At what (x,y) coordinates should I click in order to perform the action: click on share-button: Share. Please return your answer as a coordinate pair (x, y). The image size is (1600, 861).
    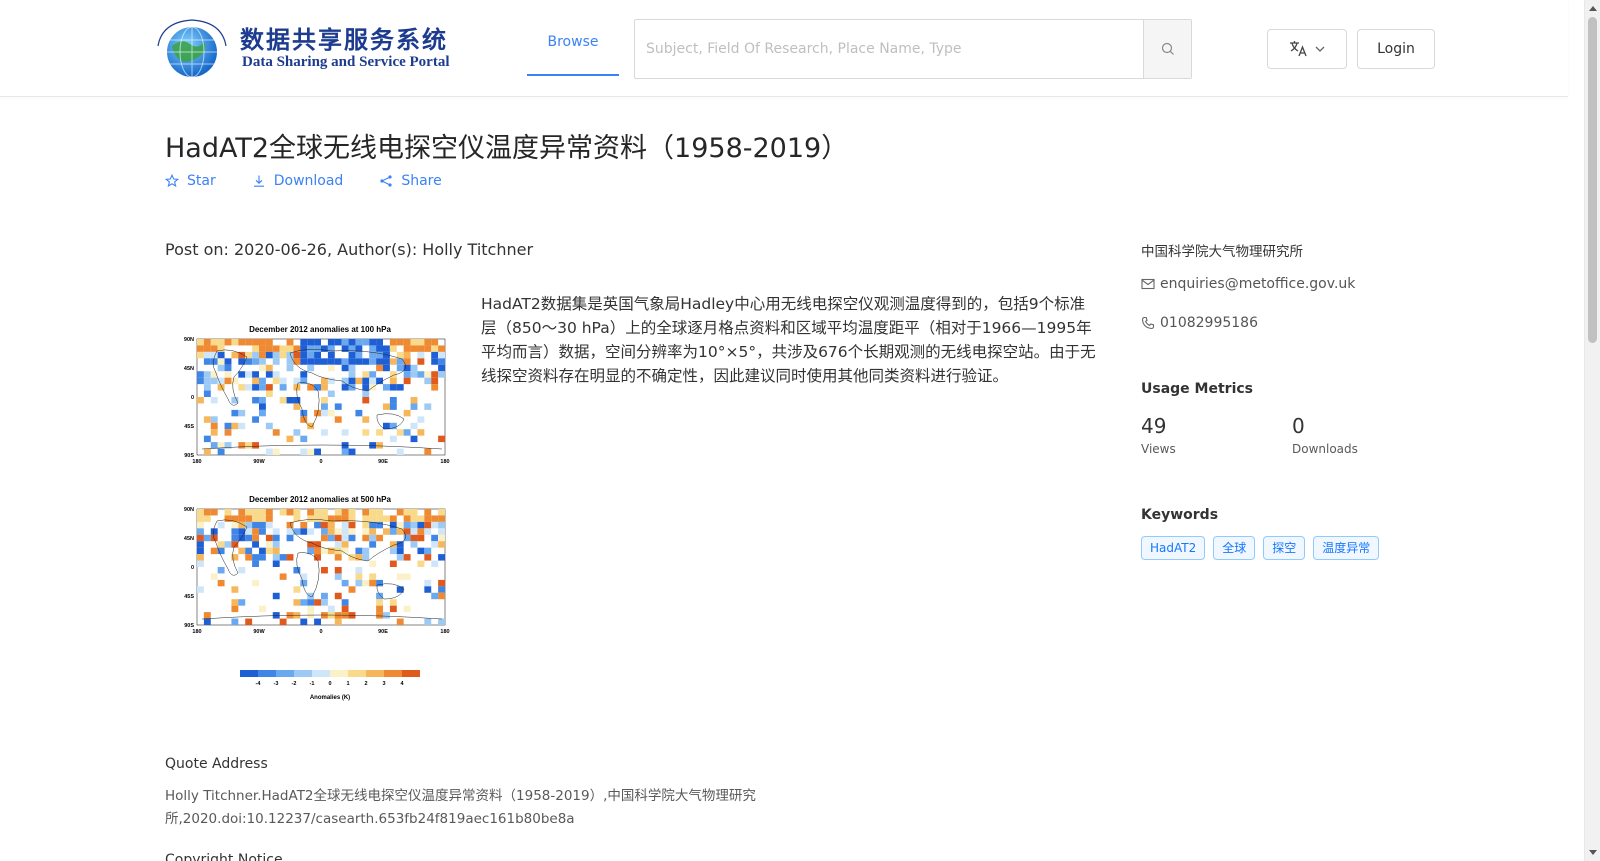
    Looking at the image, I should click on (410, 181).